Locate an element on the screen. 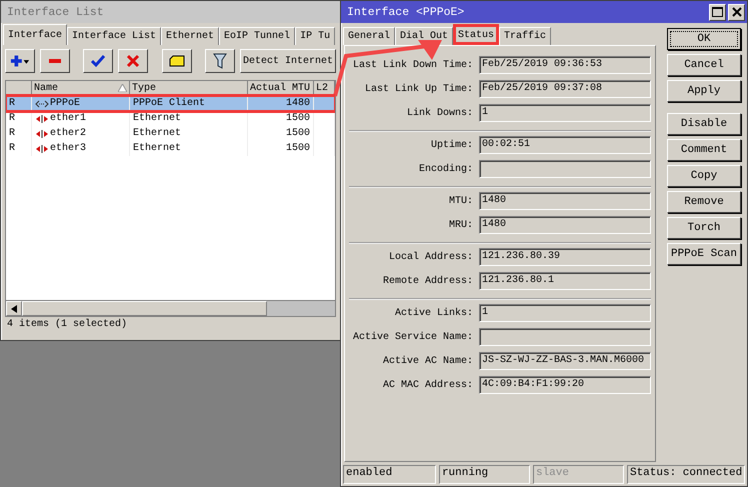  dialog-button: Torch is located at coordinates (704, 228).